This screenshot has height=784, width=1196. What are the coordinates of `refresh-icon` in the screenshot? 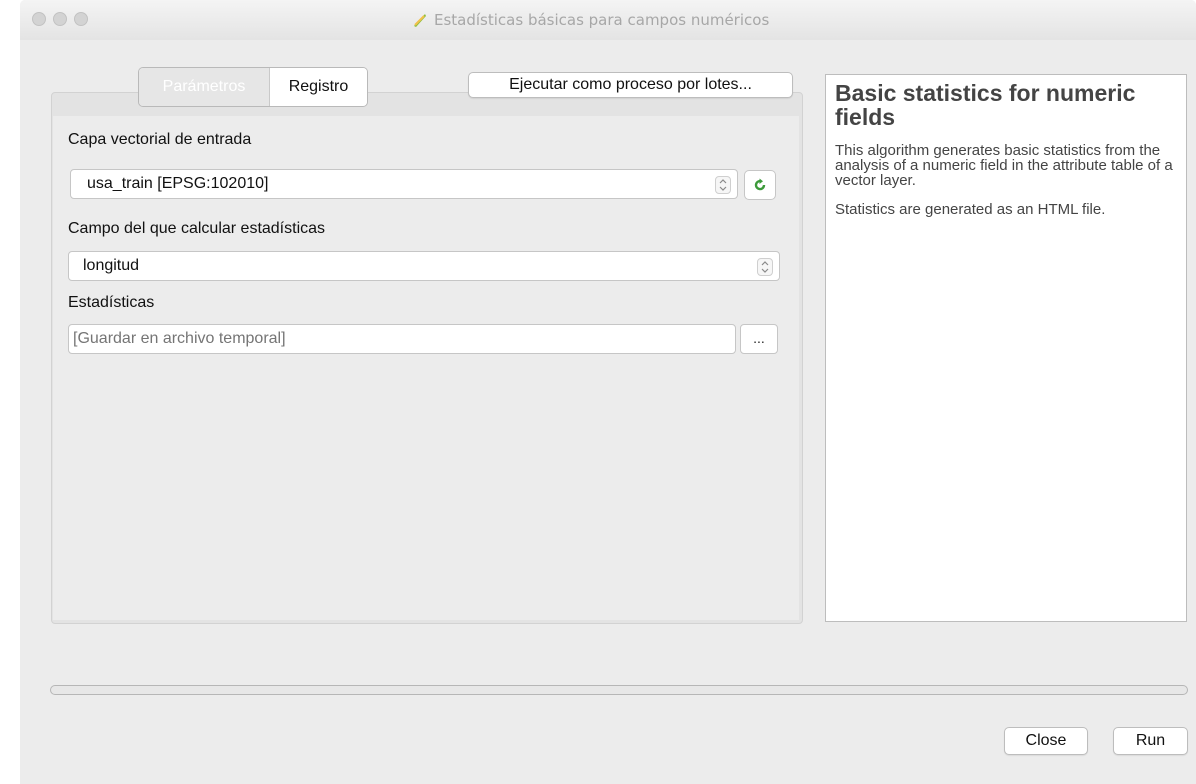 It's located at (760, 184).